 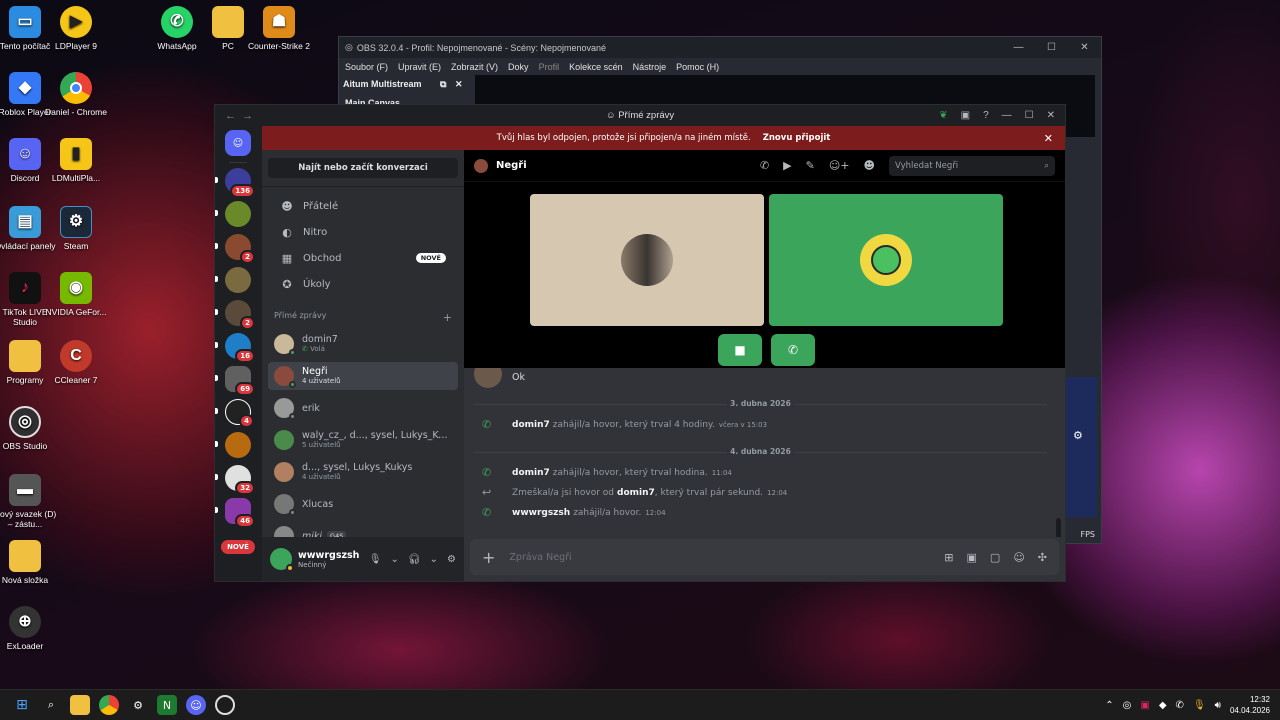 I want to click on dock-close-icon: ✕, so click(x=459, y=84).